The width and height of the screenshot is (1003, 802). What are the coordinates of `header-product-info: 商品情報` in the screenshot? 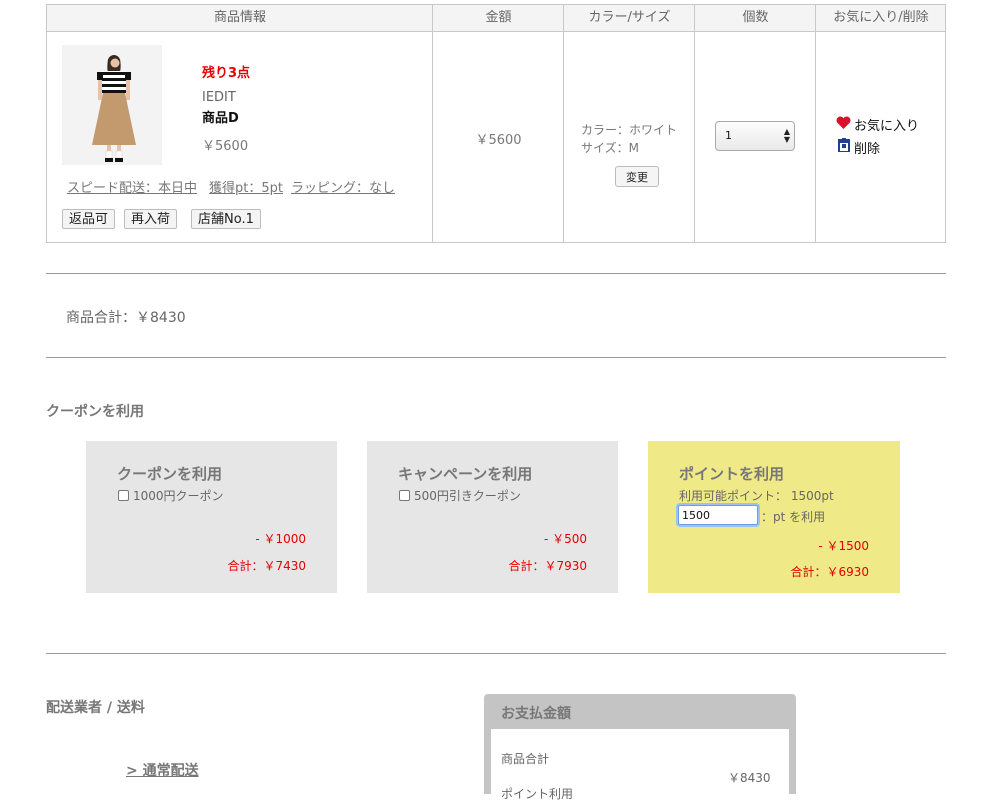 It's located at (239, 17).